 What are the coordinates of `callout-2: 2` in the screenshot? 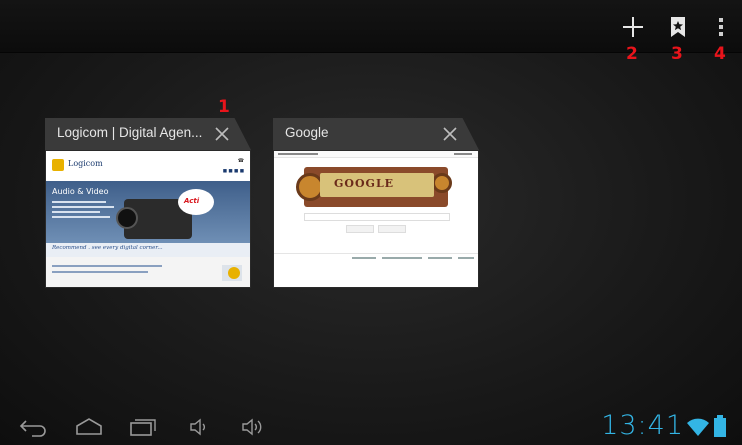 It's located at (632, 54).